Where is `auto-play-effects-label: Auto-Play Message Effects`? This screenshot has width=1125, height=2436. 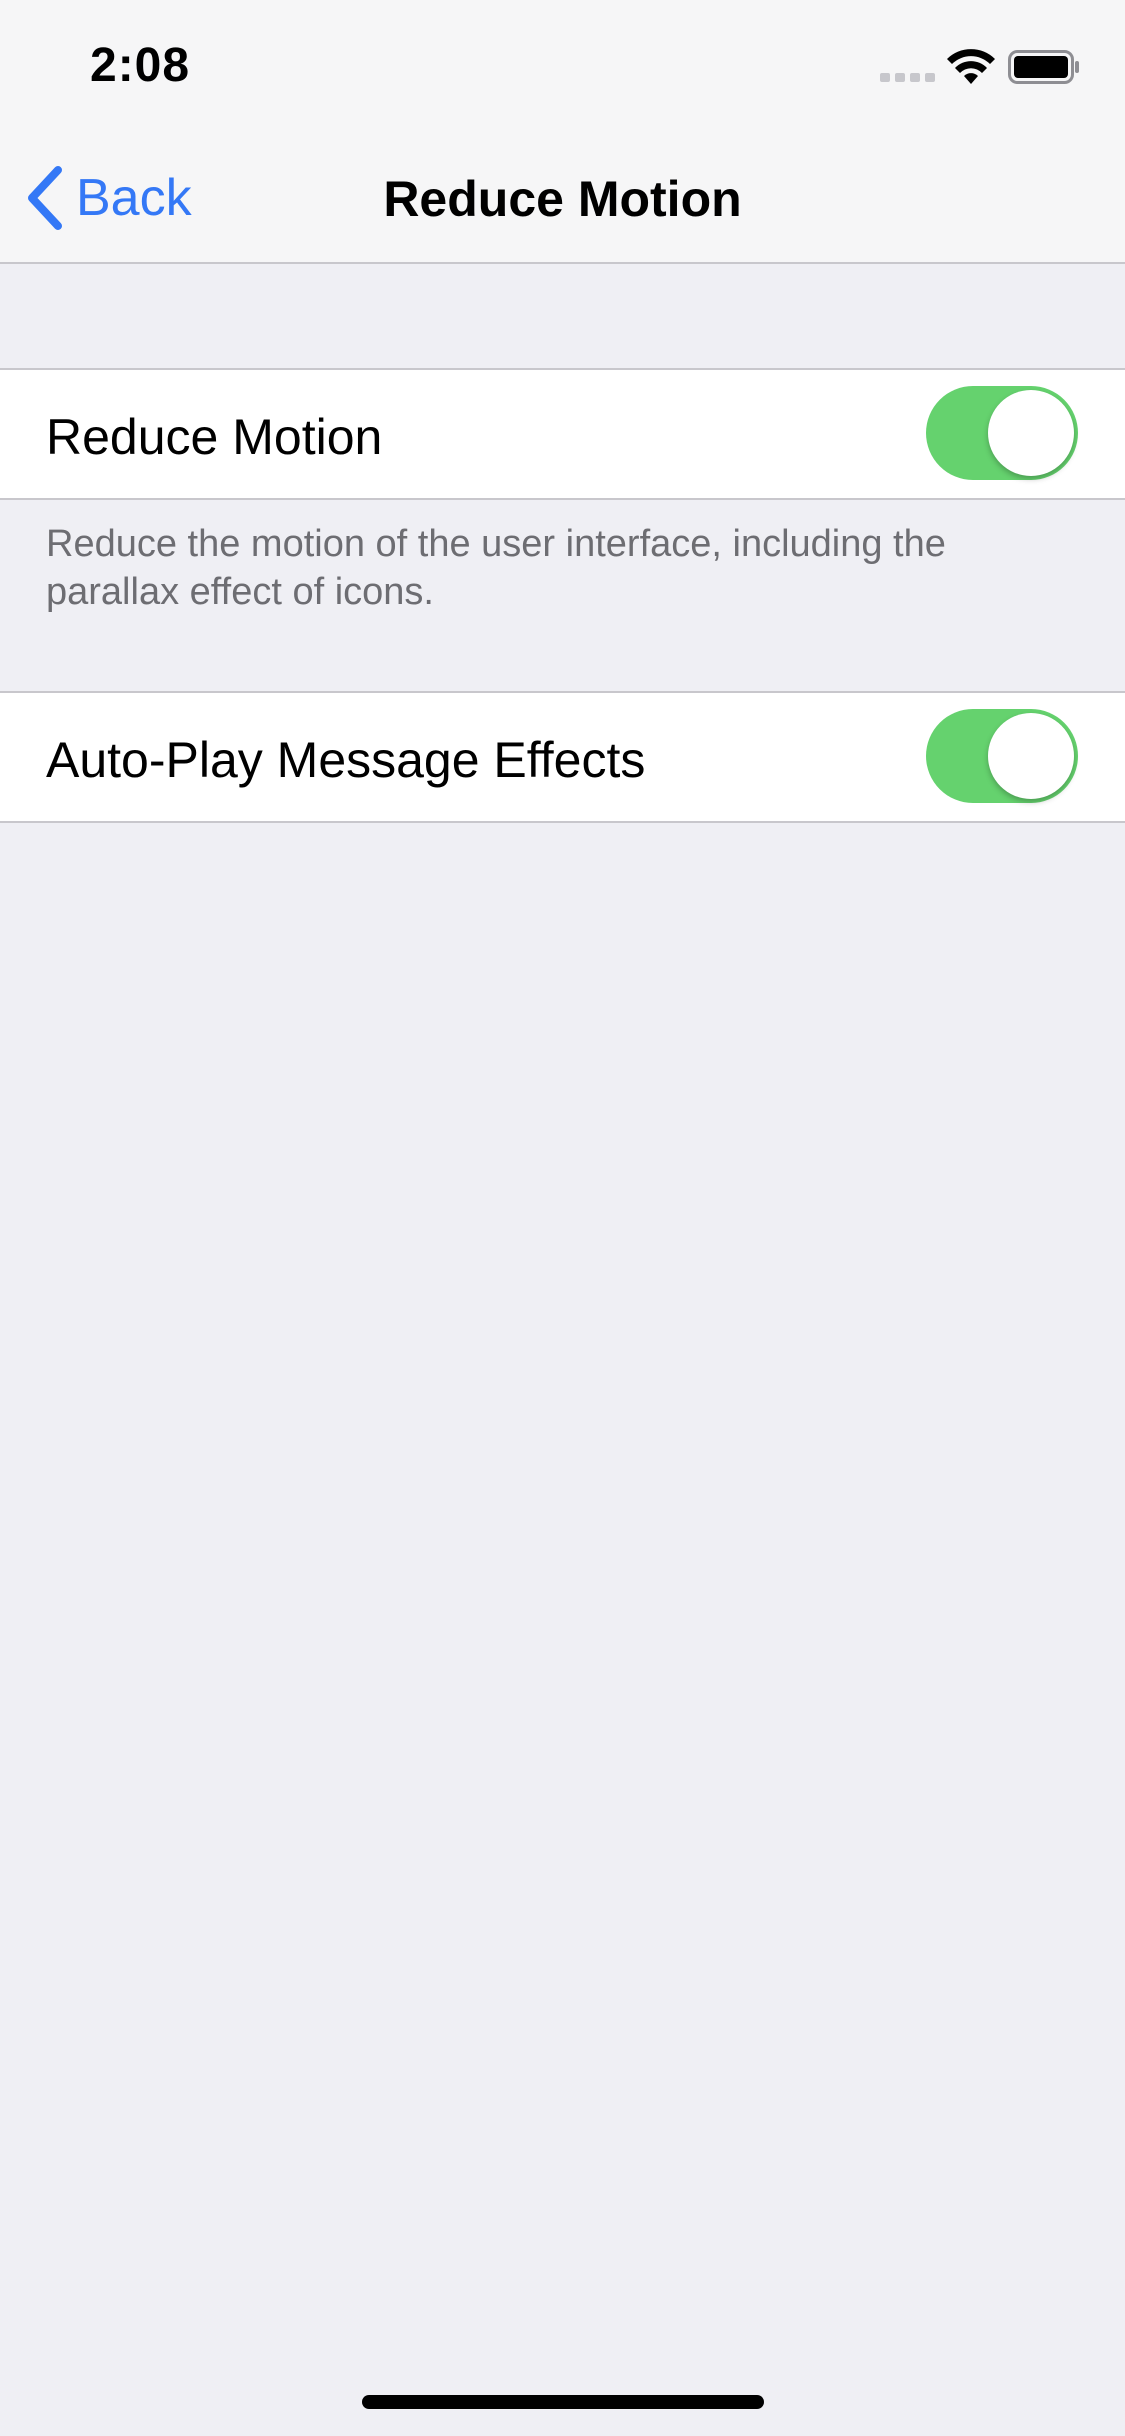
auto-play-effects-label: Auto-Play Message Effects is located at coordinates (346, 760).